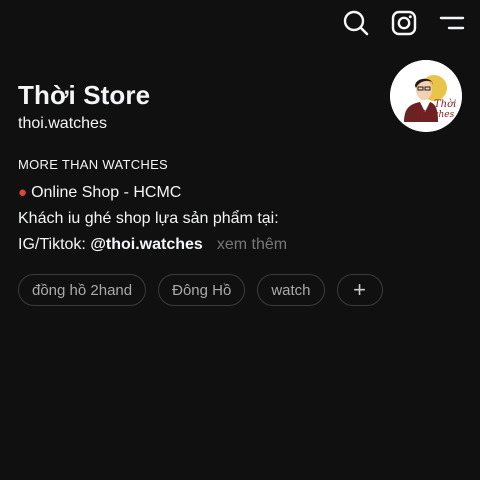  Describe the element at coordinates (106, 192) in the screenshot. I see `bio-line-2-text: Online Shop - HCMC` at that location.